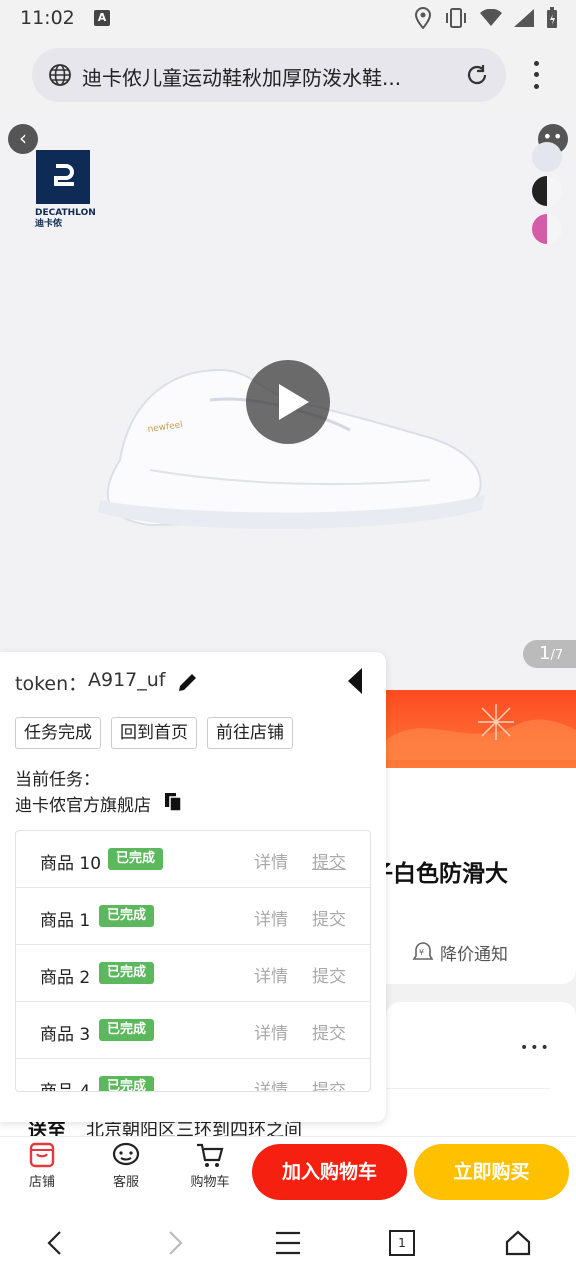 The image size is (576, 1280). Describe the element at coordinates (193, 1030) in the screenshot. I see `task-row: 商品 3 已完成 详情 提交` at that location.